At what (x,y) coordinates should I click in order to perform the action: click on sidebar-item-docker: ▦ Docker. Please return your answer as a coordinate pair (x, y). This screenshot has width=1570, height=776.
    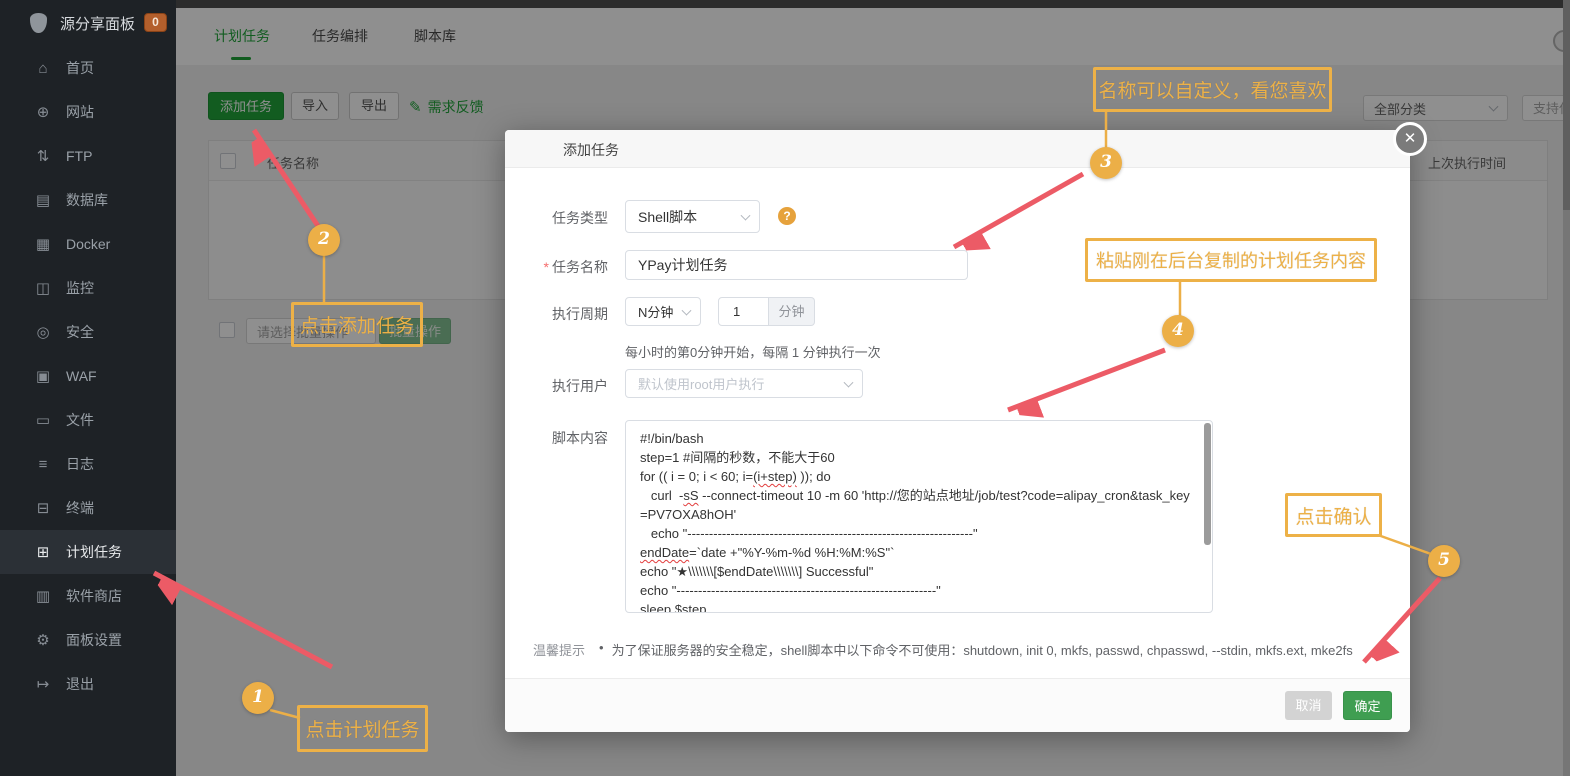
    Looking at the image, I should click on (88, 244).